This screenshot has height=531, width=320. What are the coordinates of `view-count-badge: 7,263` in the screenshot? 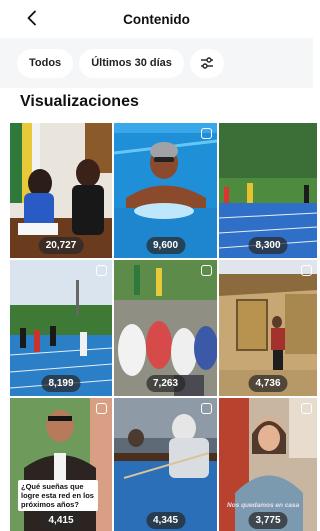 It's located at (165, 383).